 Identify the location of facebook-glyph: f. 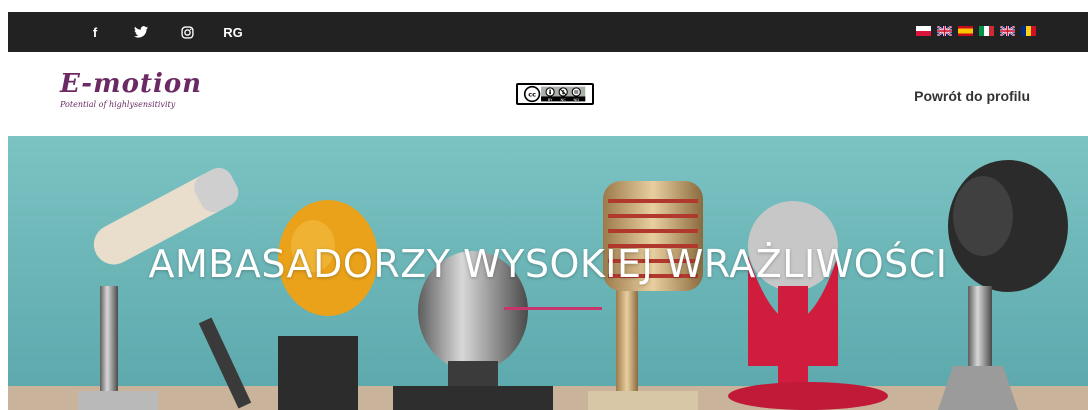
(95, 32).